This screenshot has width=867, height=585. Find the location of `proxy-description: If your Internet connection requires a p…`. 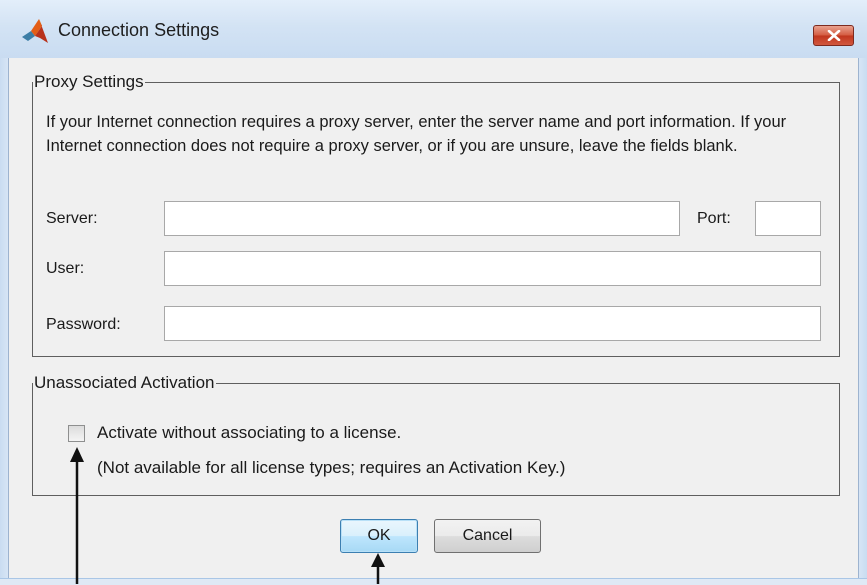

proxy-description: If your Internet connection requires a p… is located at coordinates (416, 134).